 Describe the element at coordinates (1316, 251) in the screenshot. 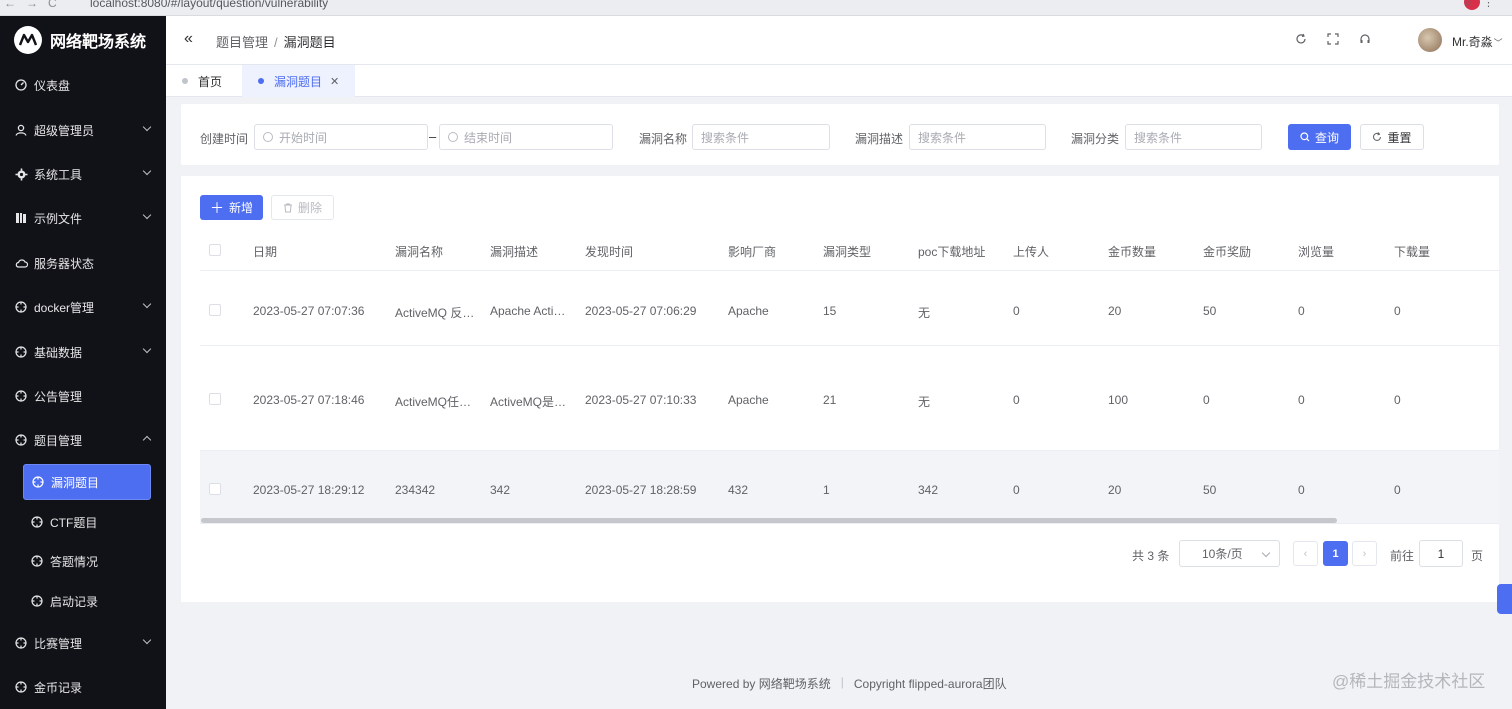

I see `column-header: 浏览量` at that location.